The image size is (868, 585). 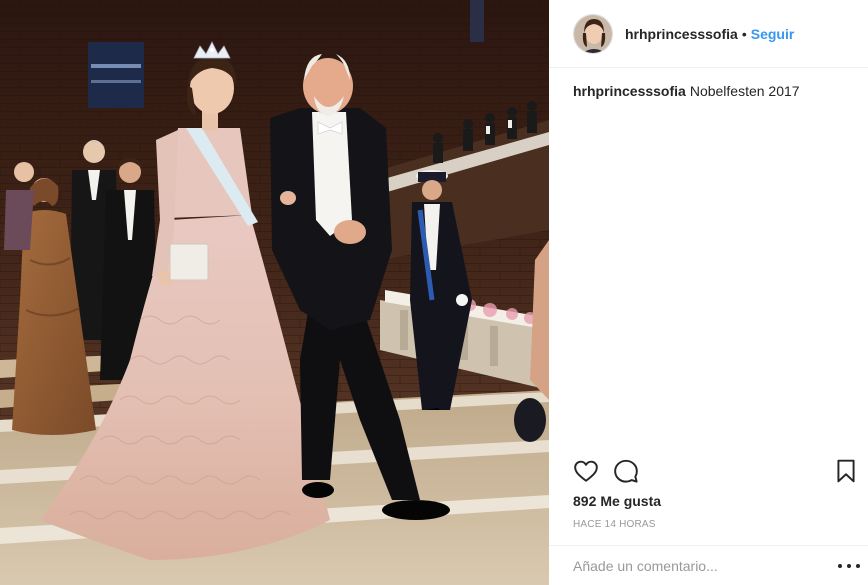 I want to click on avatar-image, so click(x=593, y=33).